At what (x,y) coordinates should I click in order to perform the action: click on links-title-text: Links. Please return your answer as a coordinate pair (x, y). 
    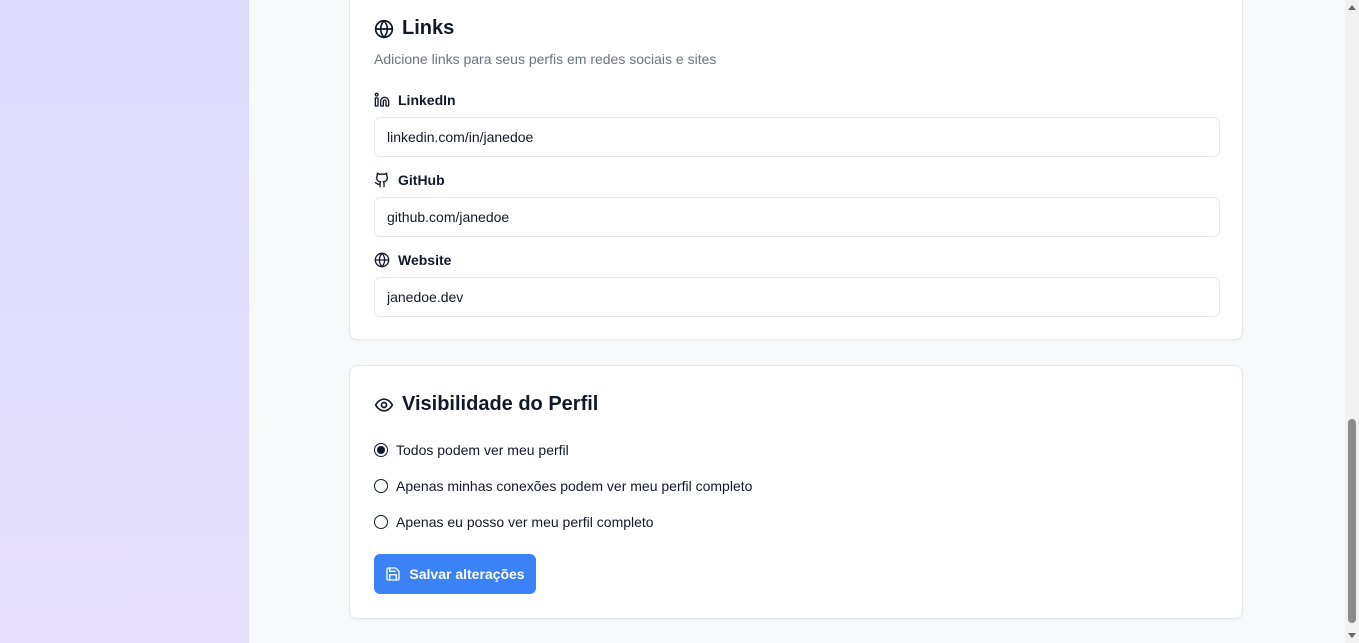
    Looking at the image, I should click on (428, 28).